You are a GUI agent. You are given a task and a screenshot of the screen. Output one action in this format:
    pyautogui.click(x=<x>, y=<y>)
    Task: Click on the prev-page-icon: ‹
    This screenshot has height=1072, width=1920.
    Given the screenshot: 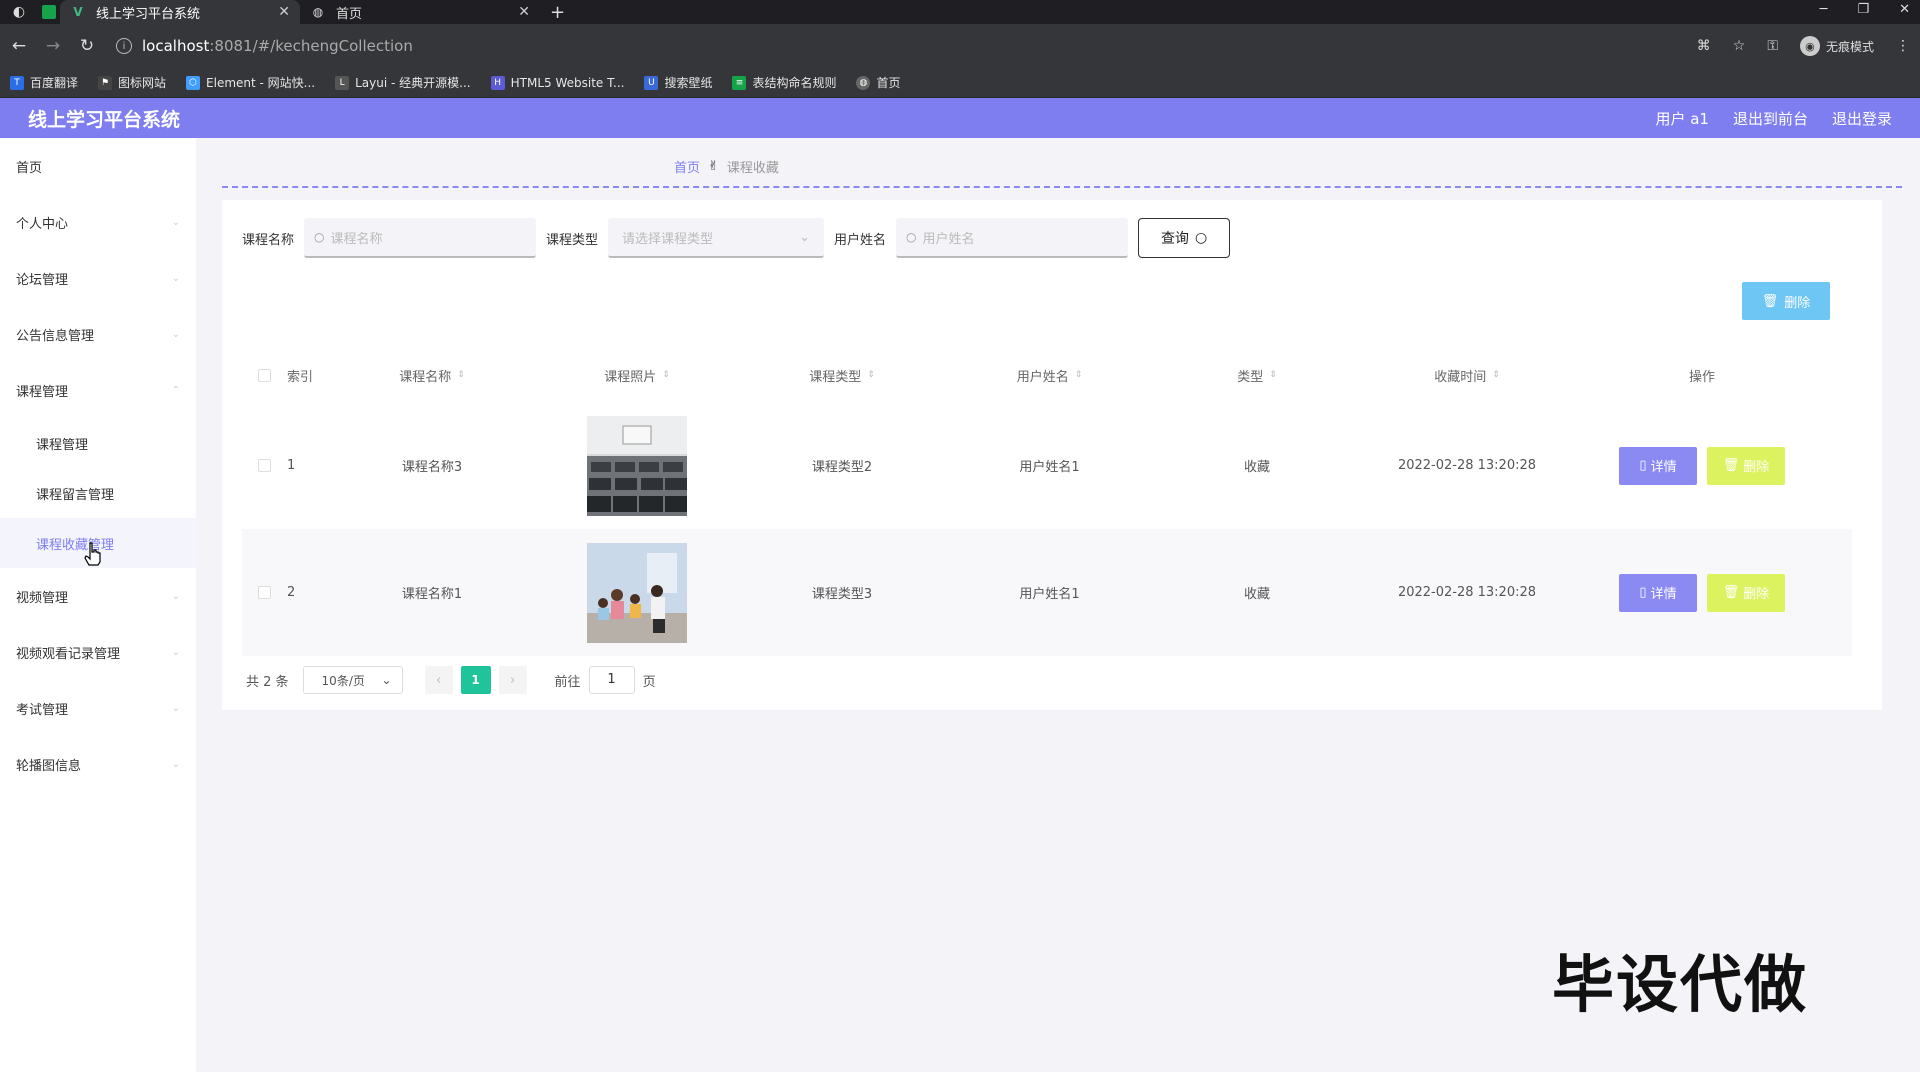 What is the action you would take?
    pyautogui.click(x=438, y=680)
    